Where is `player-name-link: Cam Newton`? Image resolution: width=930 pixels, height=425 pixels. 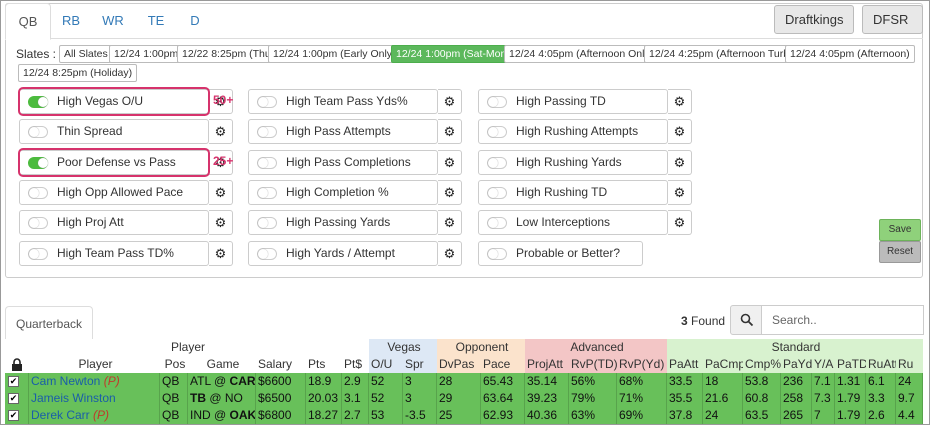 player-name-link: Cam Newton is located at coordinates (65, 381).